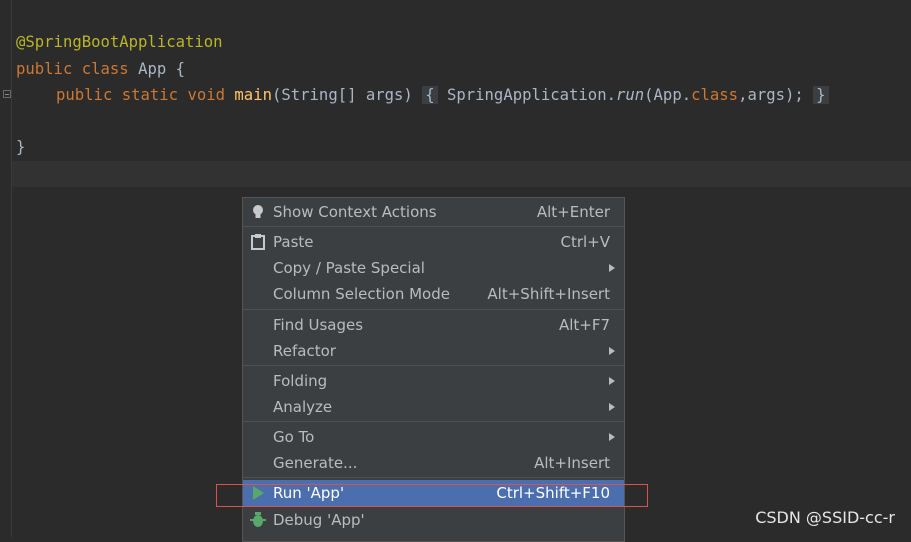 Image resolution: width=911 pixels, height=542 pixels. What do you see at coordinates (432, 495) in the screenshot?
I see `highlight-annotation-box` at bounding box center [432, 495].